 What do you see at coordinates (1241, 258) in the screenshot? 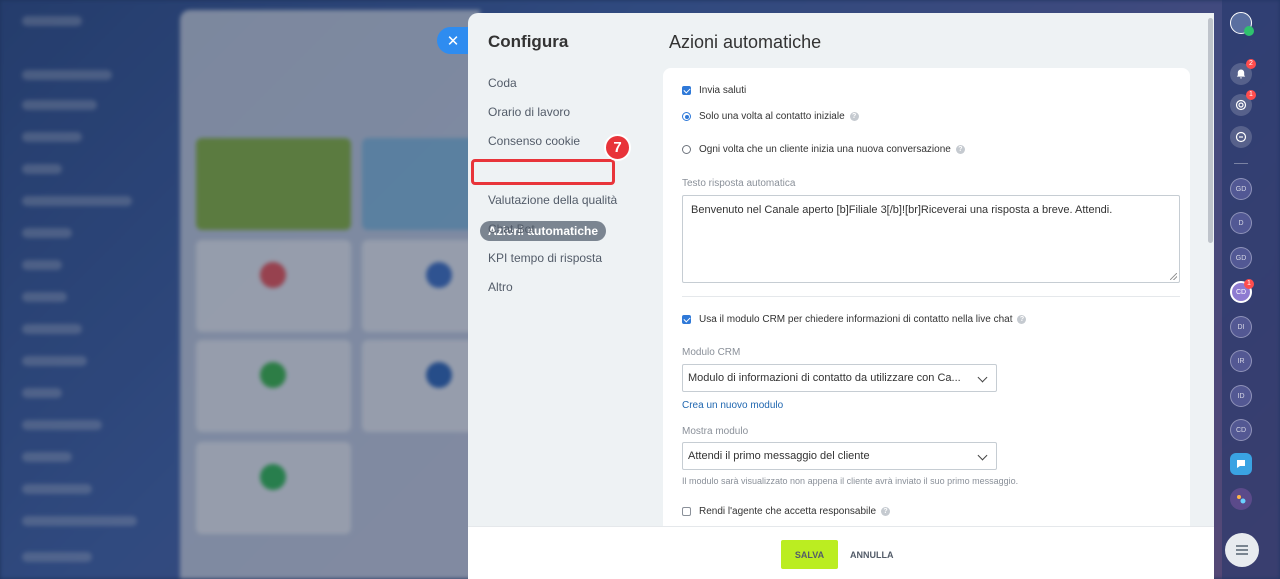
I see `chat-avatar-3: GD` at bounding box center [1241, 258].